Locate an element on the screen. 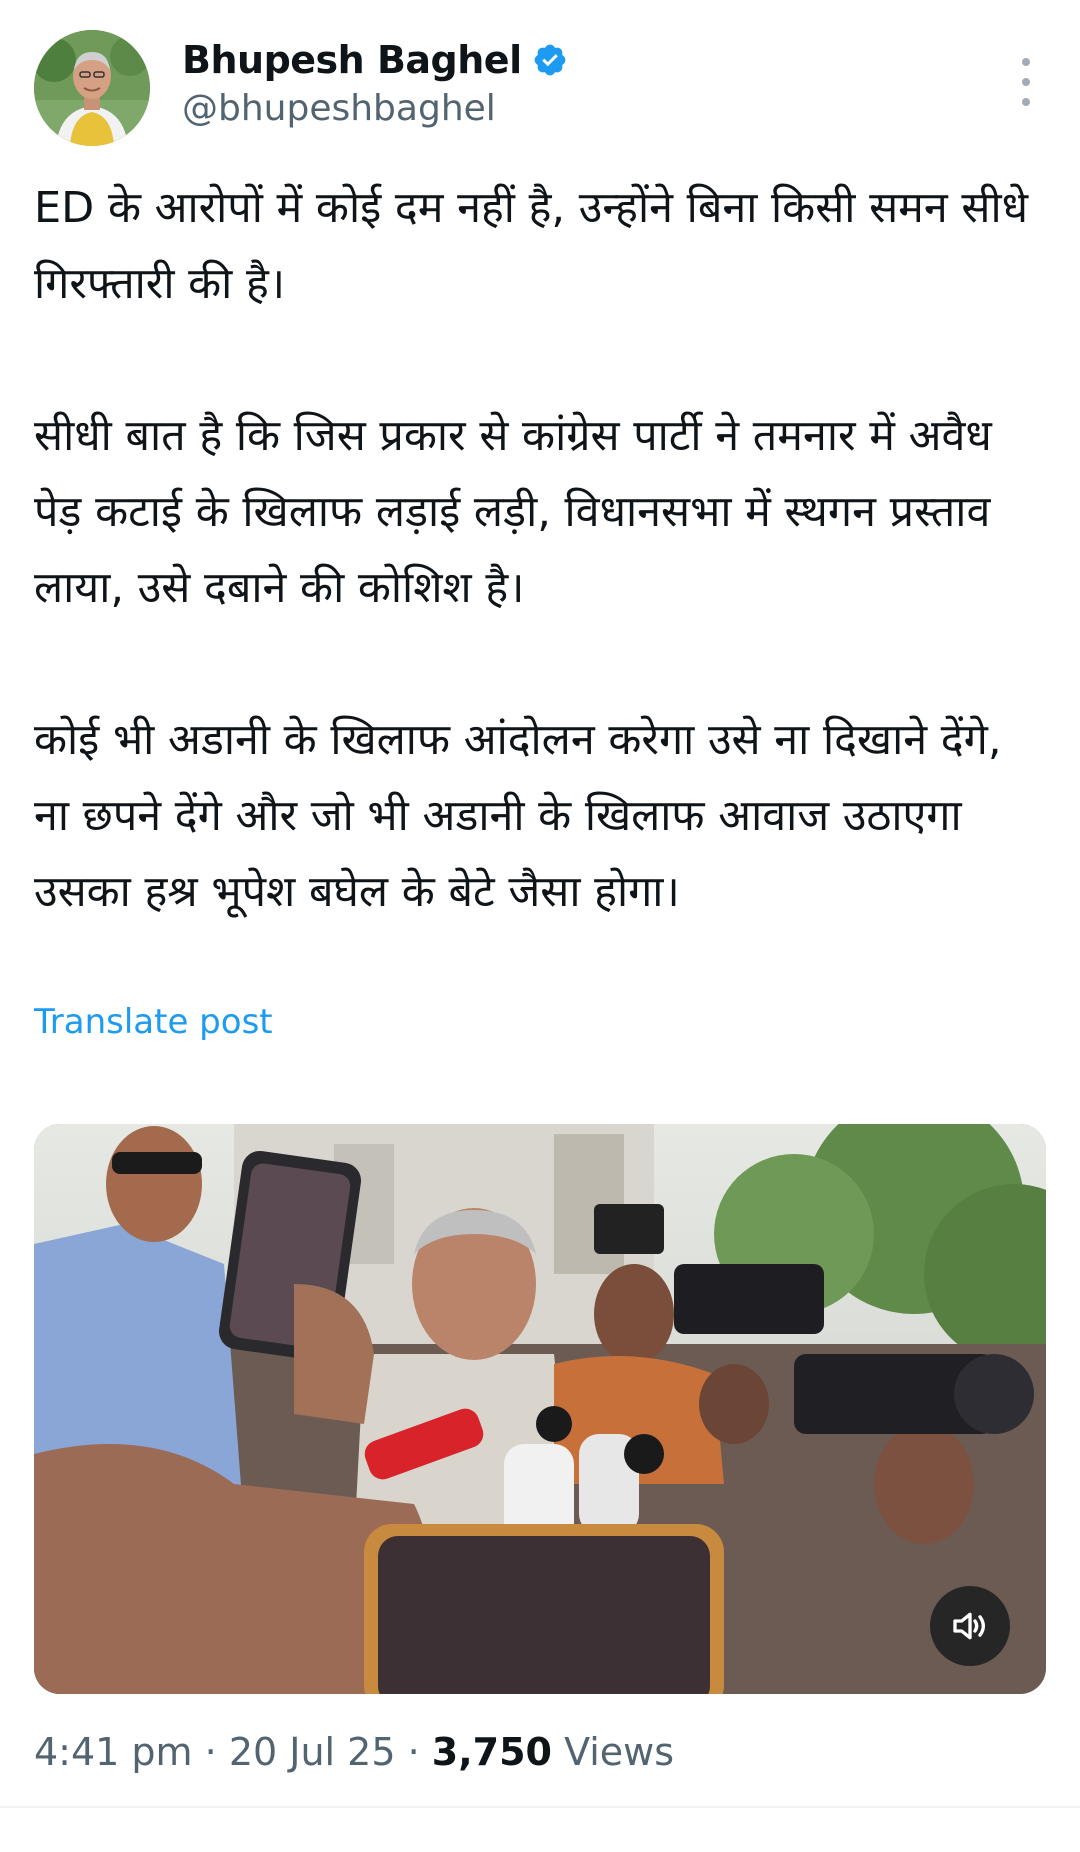 This screenshot has height=1852, width=1080. more-options-icon is located at coordinates (1026, 82).